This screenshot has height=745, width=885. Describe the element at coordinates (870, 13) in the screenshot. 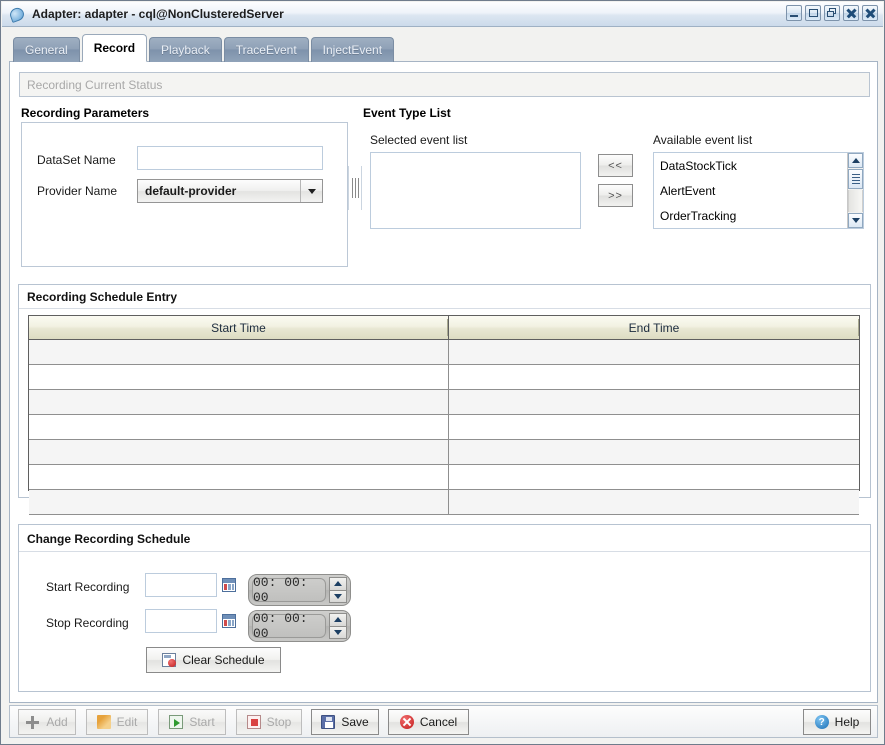

I see `close-all-button` at that location.